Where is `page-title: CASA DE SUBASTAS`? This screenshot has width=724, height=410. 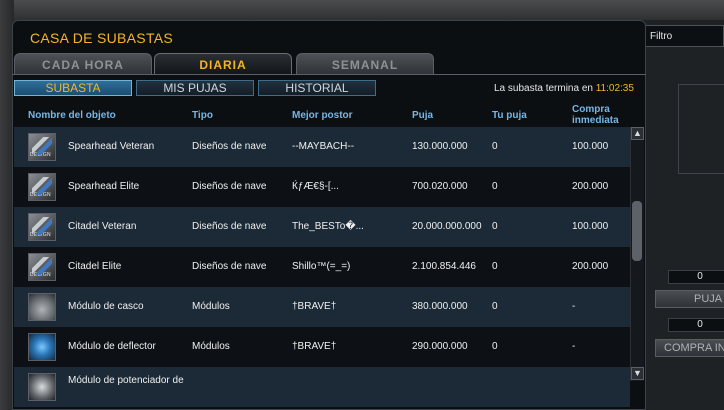 page-title: CASA DE SUBASTAS is located at coordinates (102, 38).